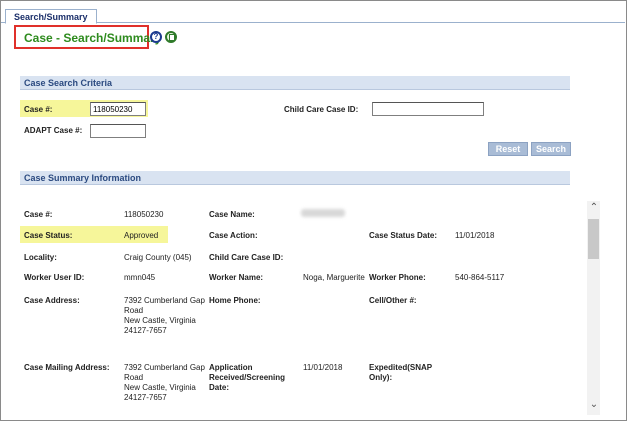 The image size is (627, 421). Describe the element at coordinates (313, 16) in the screenshot. I see `tab-strip: Search/Summary` at that location.